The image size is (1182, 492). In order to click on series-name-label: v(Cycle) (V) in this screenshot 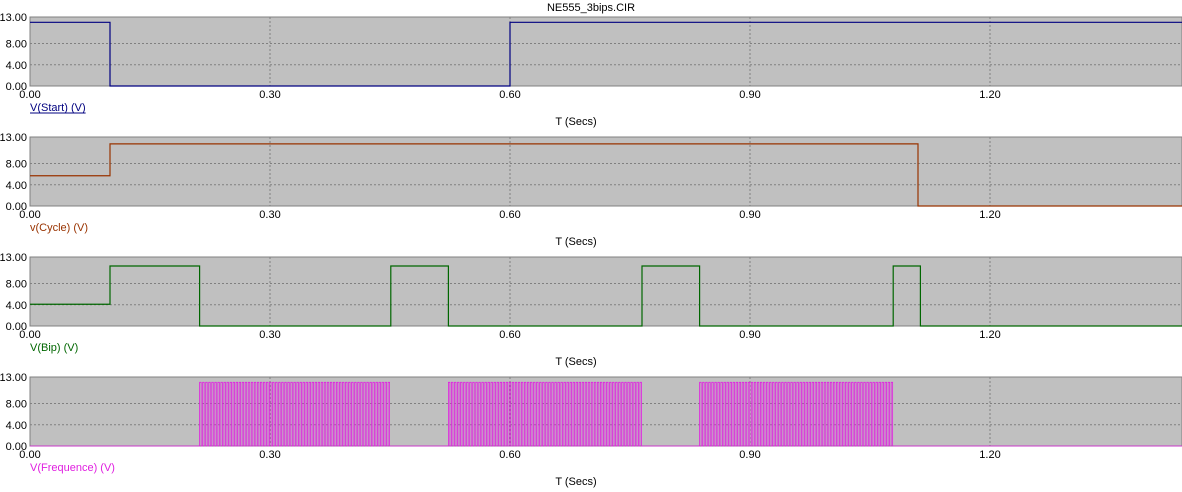, I will do `click(59, 228)`.